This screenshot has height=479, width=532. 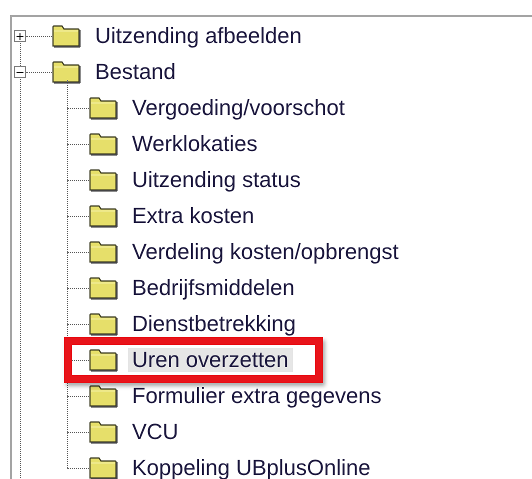 What do you see at coordinates (193, 216) in the screenshot?
I see `tree-item: Extra kosten` at bounding box center [193, 216].